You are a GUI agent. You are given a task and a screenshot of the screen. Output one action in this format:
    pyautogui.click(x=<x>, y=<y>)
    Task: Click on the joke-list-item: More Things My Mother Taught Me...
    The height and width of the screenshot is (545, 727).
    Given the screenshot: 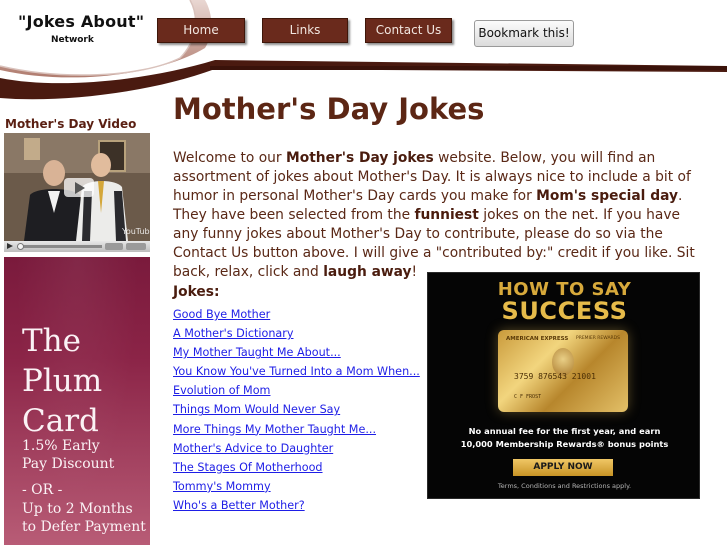 What is the action you would take?
    pyautogui.click(x=296, y=428)
    